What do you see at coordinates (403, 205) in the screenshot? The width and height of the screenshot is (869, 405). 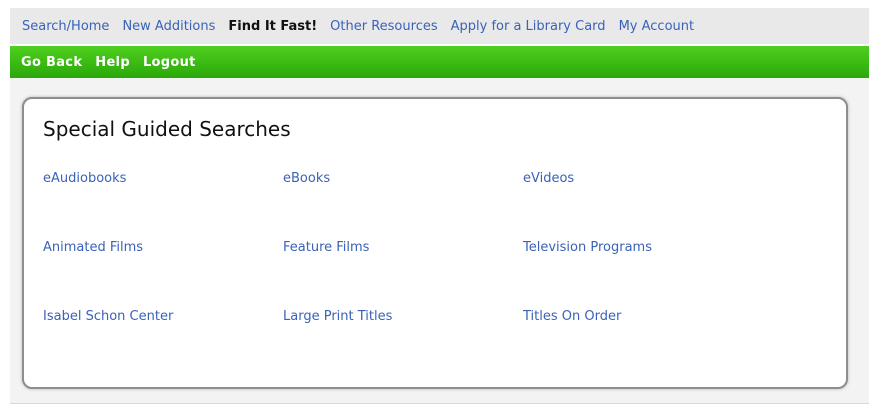 I see `link-ebooks: eBooks` at bounding box center [403, 205].